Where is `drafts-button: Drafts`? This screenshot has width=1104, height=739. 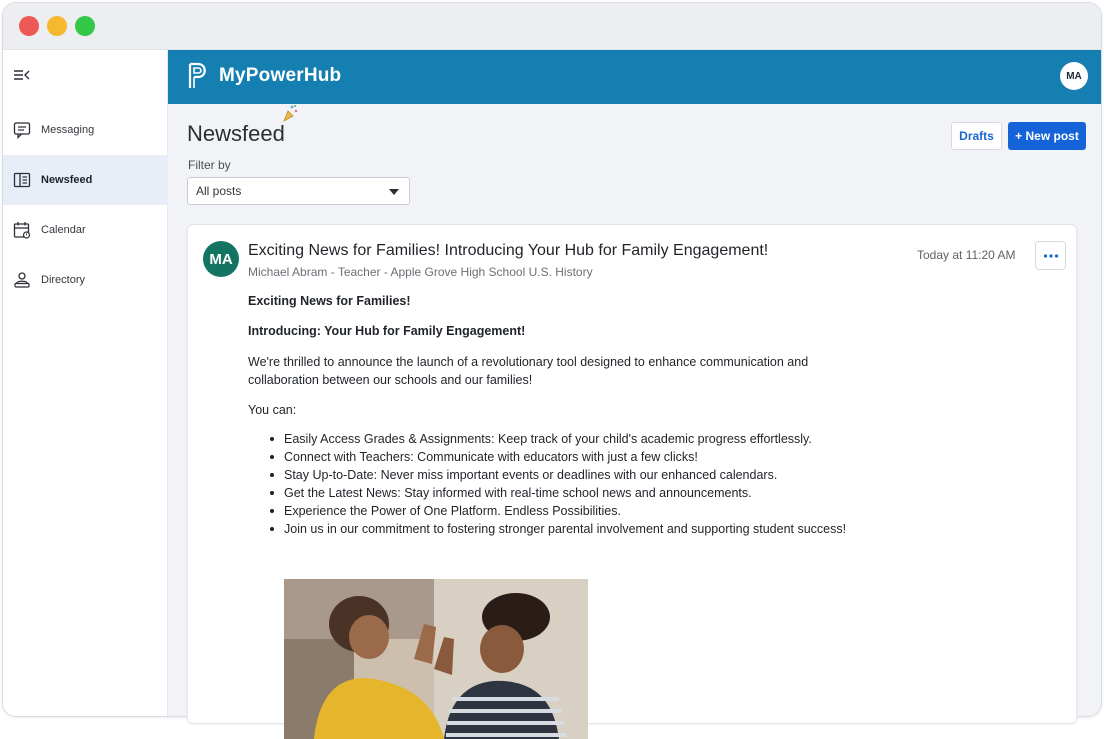 drafts-button: Drafts is located at coordinates (976, 136).